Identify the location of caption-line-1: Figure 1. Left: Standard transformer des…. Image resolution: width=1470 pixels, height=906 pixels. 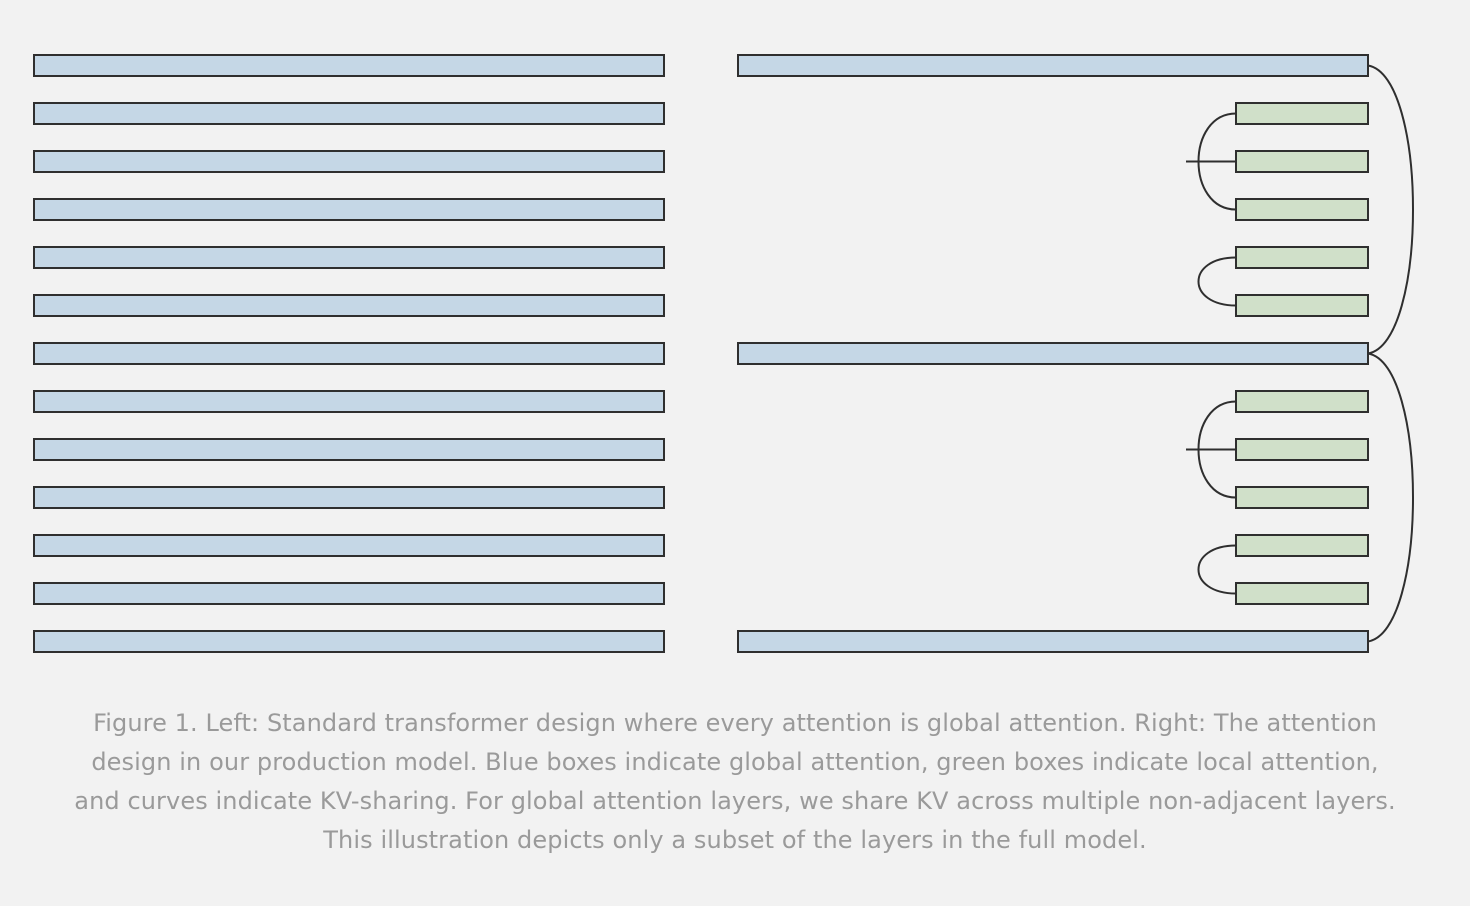
(735, 723).